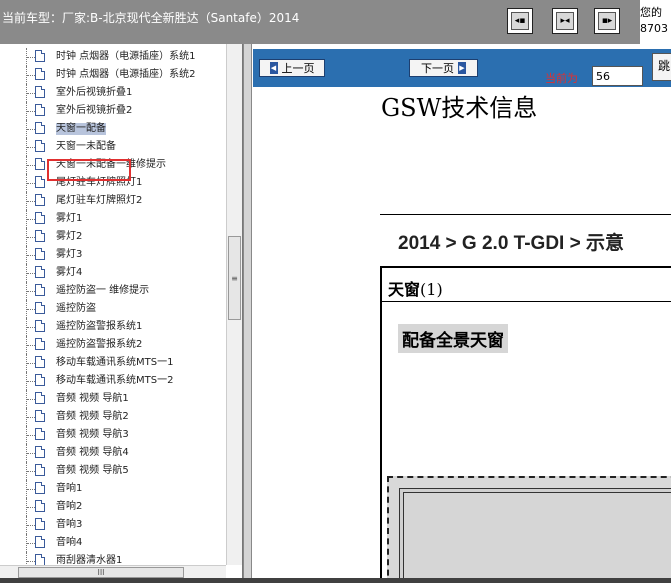 The image size is (671, 583). What do you see at coordinates (69, 524) in the screenshot?
I see `tree-item-label: 音响3` at bounding box center [69, 524].